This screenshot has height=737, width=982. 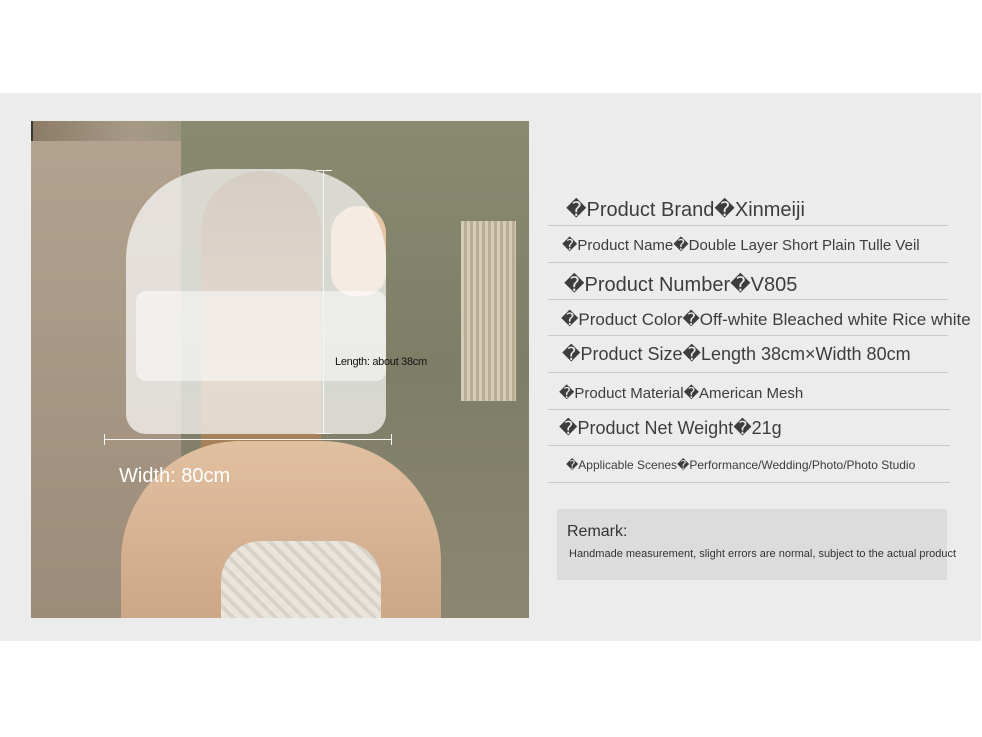 What do you see at coordinates (670, 428) in the screenshot?
I see `spec-weight: �Product Net Weight�21g` at bounding box center [670, 428].